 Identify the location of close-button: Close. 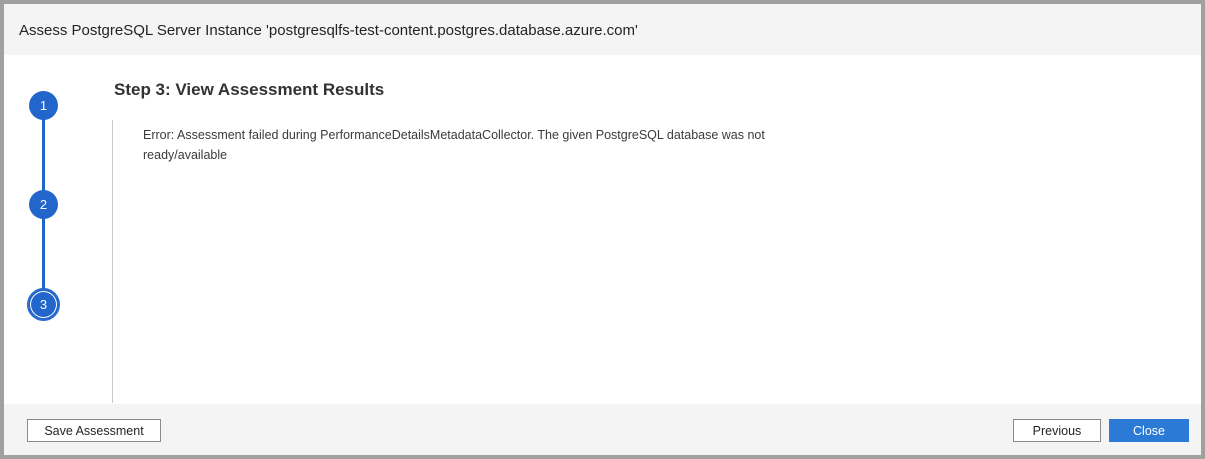
(1149, 430).